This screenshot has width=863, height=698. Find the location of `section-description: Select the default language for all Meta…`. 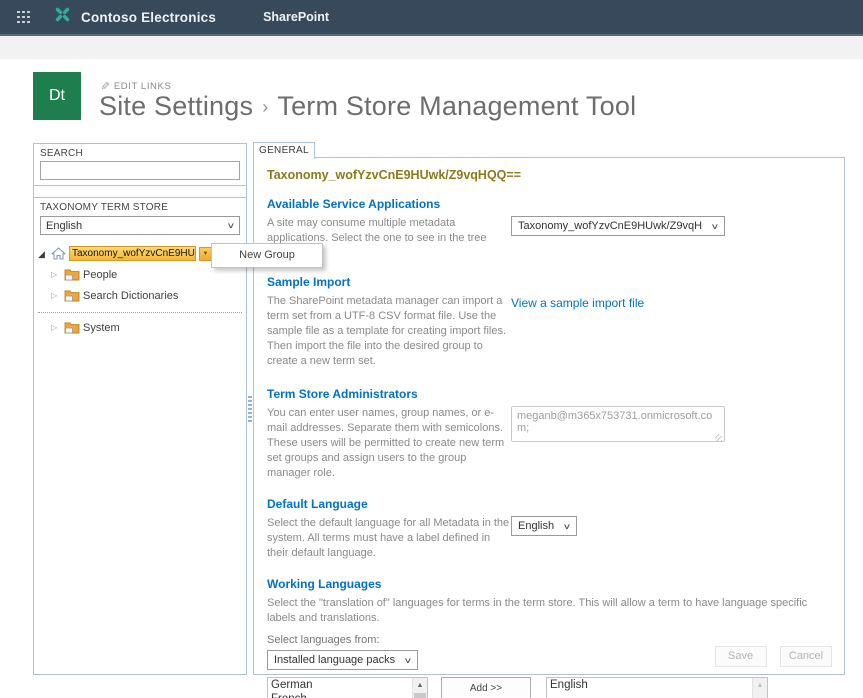

section-description: Select the default language for all Meta… is located at coordinates (388, 538).